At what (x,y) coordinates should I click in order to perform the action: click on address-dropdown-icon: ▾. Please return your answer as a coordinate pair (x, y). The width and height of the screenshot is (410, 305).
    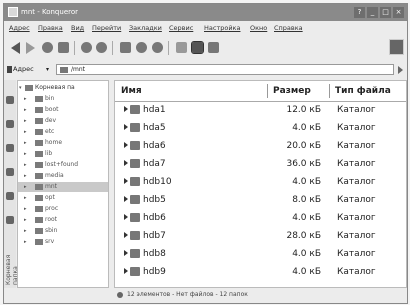
    Looking at the image, I should click on (47, 69).